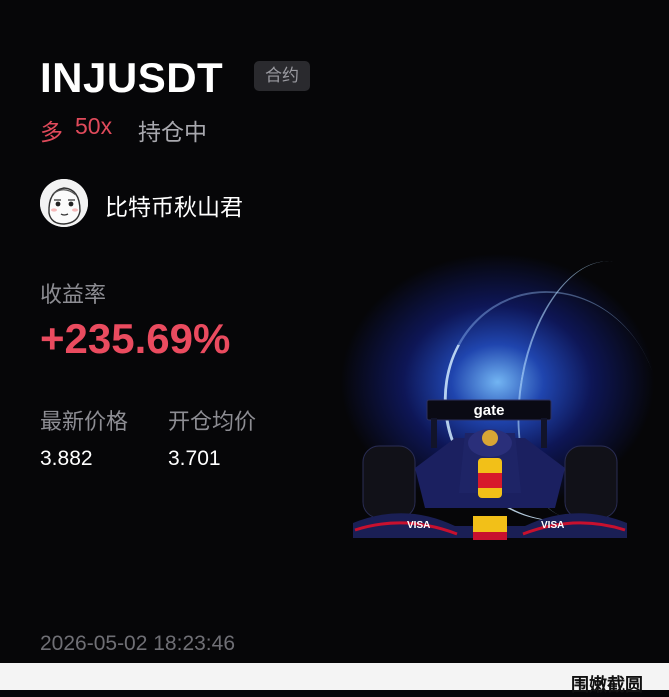  I want to click on position-side: 多, so click(51, 132).